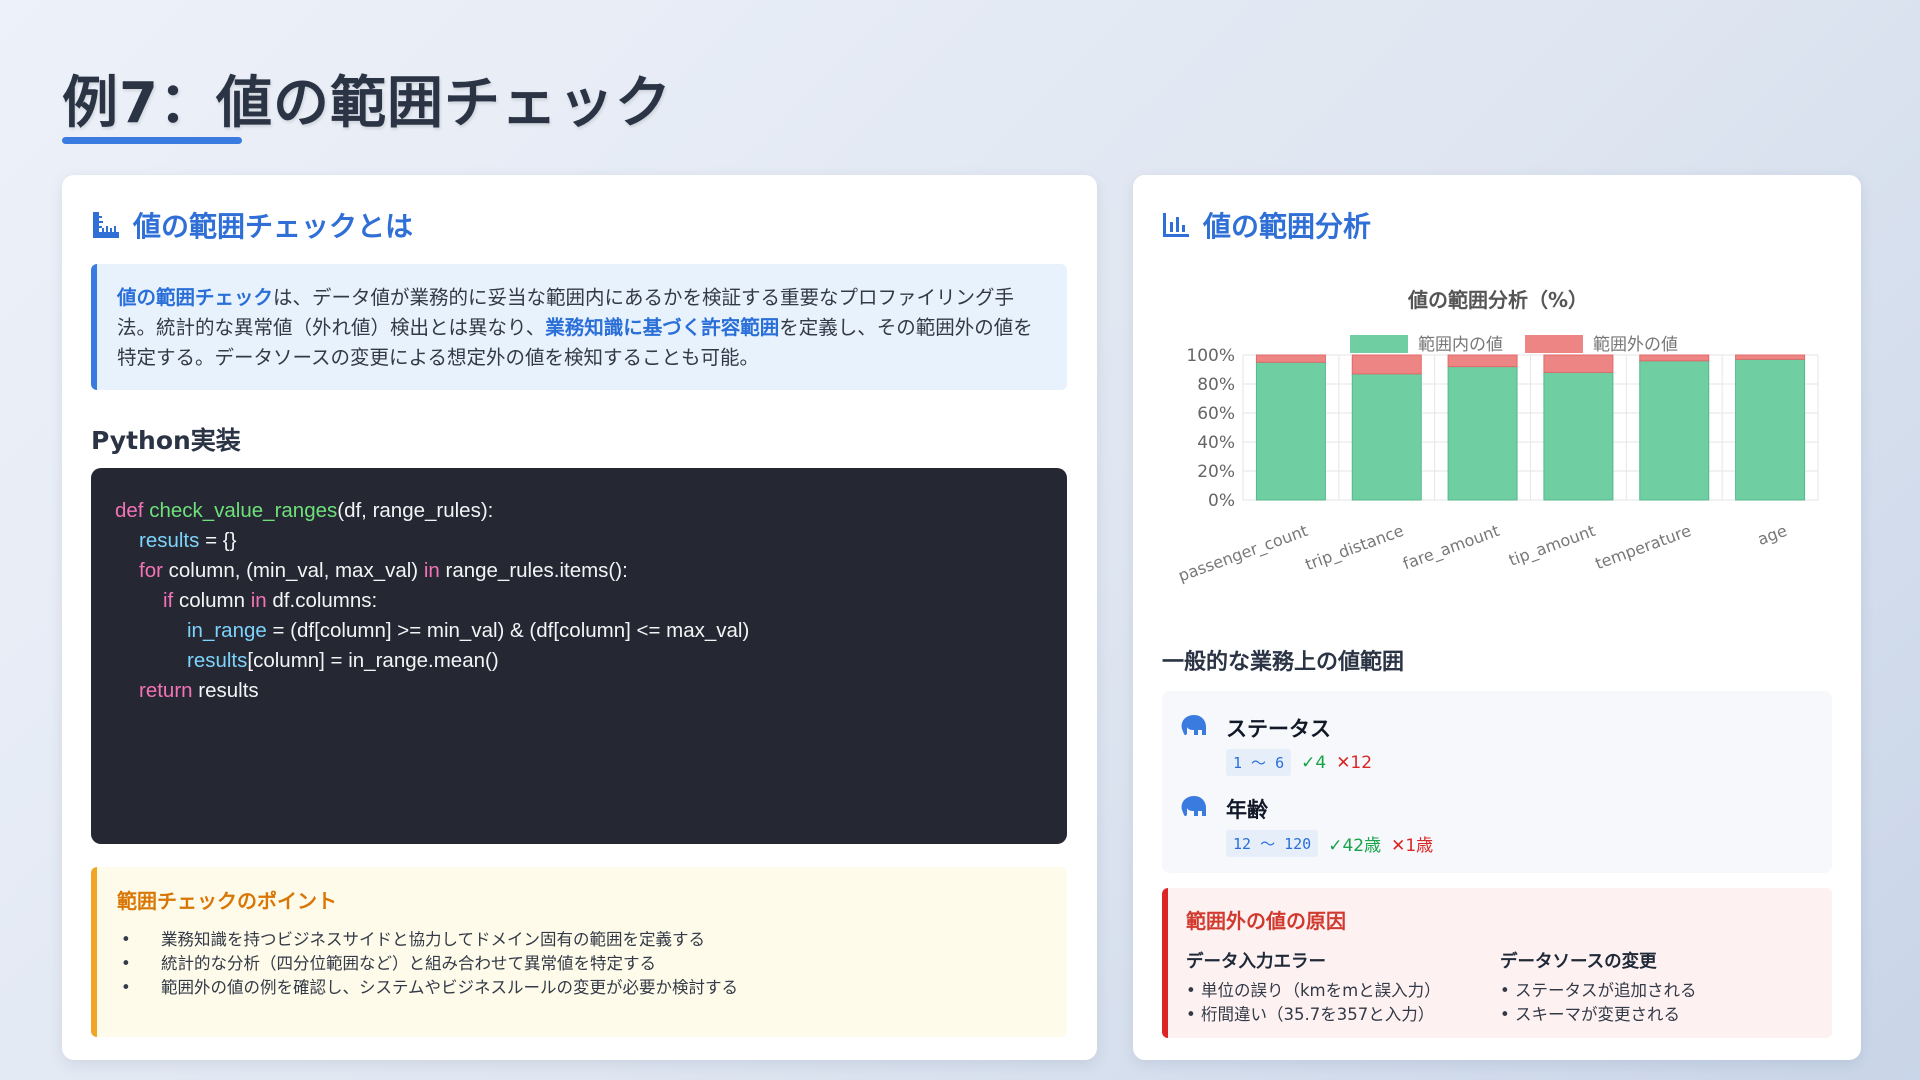  I want to click on range-meta: 12 〜 120 ✓42歳 ✕1歳, so click(1329, 843).